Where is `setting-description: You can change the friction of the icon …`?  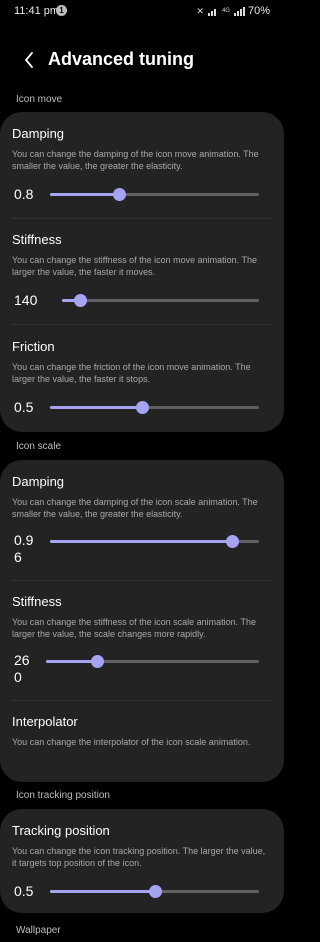 setting-description: You can change the friction of the icon … is located at coordinates (131, 373).